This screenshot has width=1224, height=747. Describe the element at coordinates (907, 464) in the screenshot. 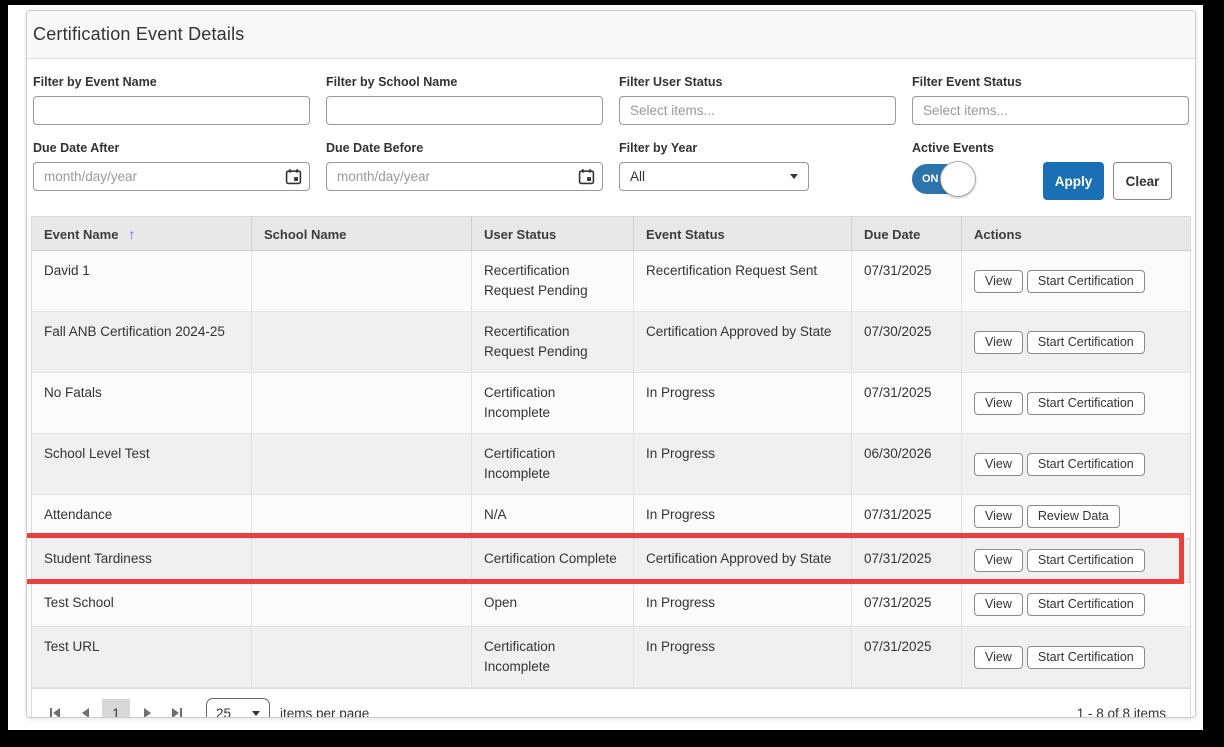

I see `due-date-cell: 06/30/2026` at that location.